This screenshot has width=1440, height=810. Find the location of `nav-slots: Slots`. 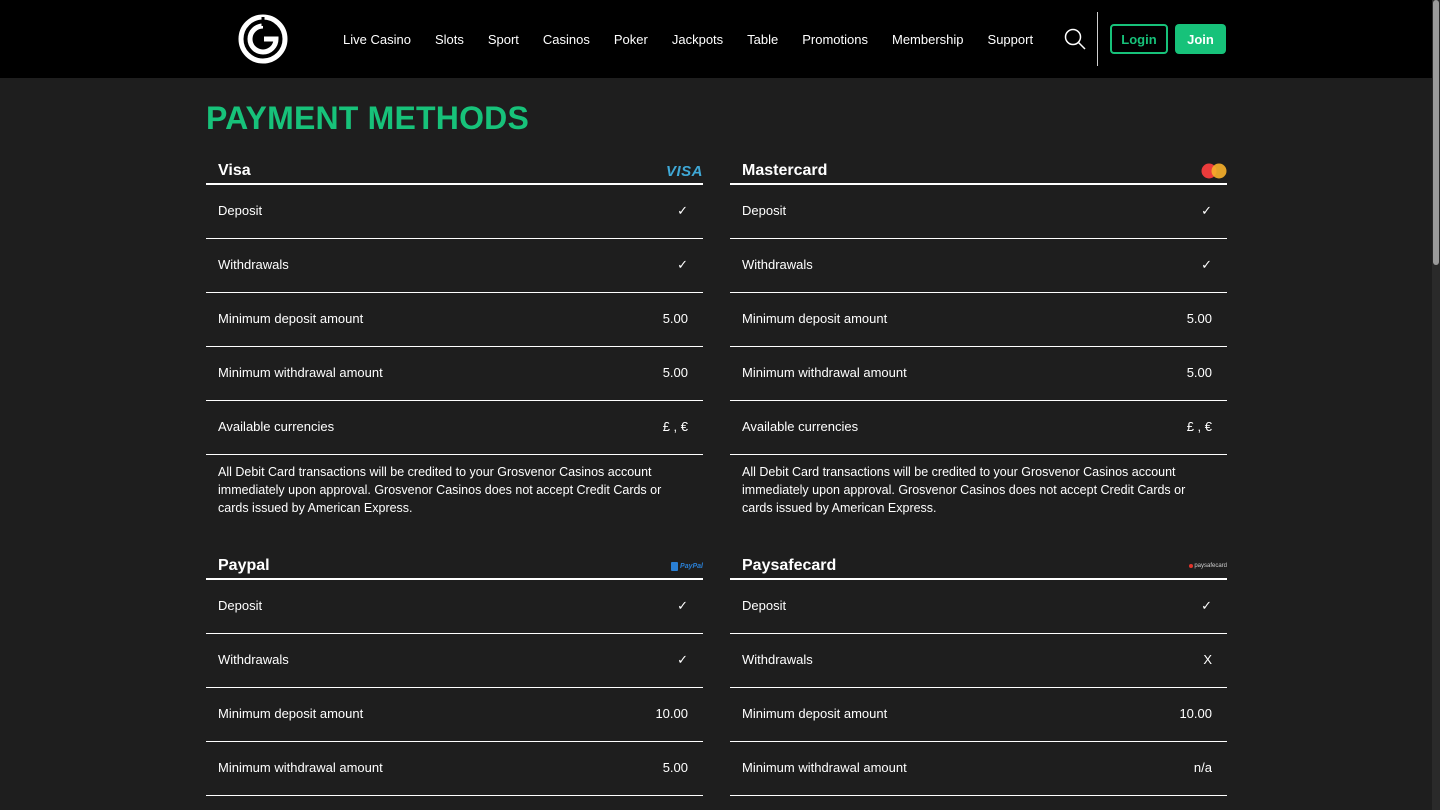

nav-slots: Slots is located at coordinates (449, 39).